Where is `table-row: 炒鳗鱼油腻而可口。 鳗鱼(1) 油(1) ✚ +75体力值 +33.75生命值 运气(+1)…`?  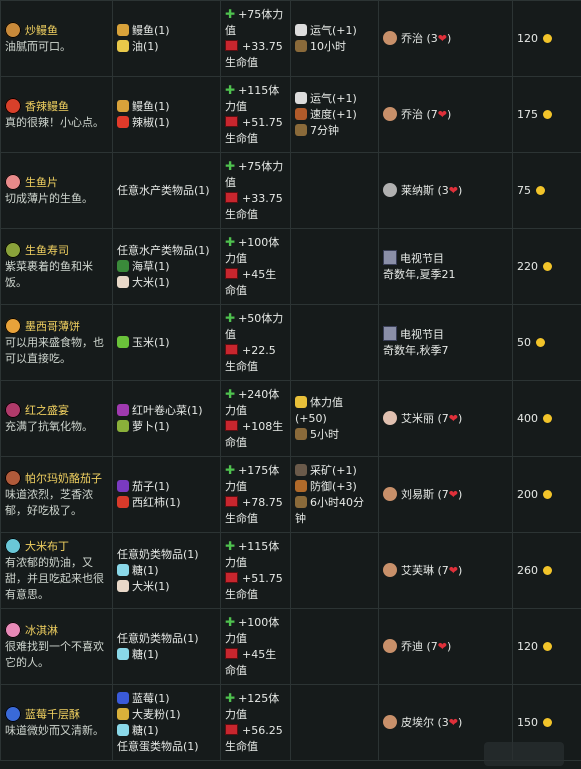
table-row: 炒鳗鱼油腻而可口。 鳗鱼(1) 油(1) ✚ +75体力值 +33.75生命值 运气(+1)… is located at coordinates (290, 38).